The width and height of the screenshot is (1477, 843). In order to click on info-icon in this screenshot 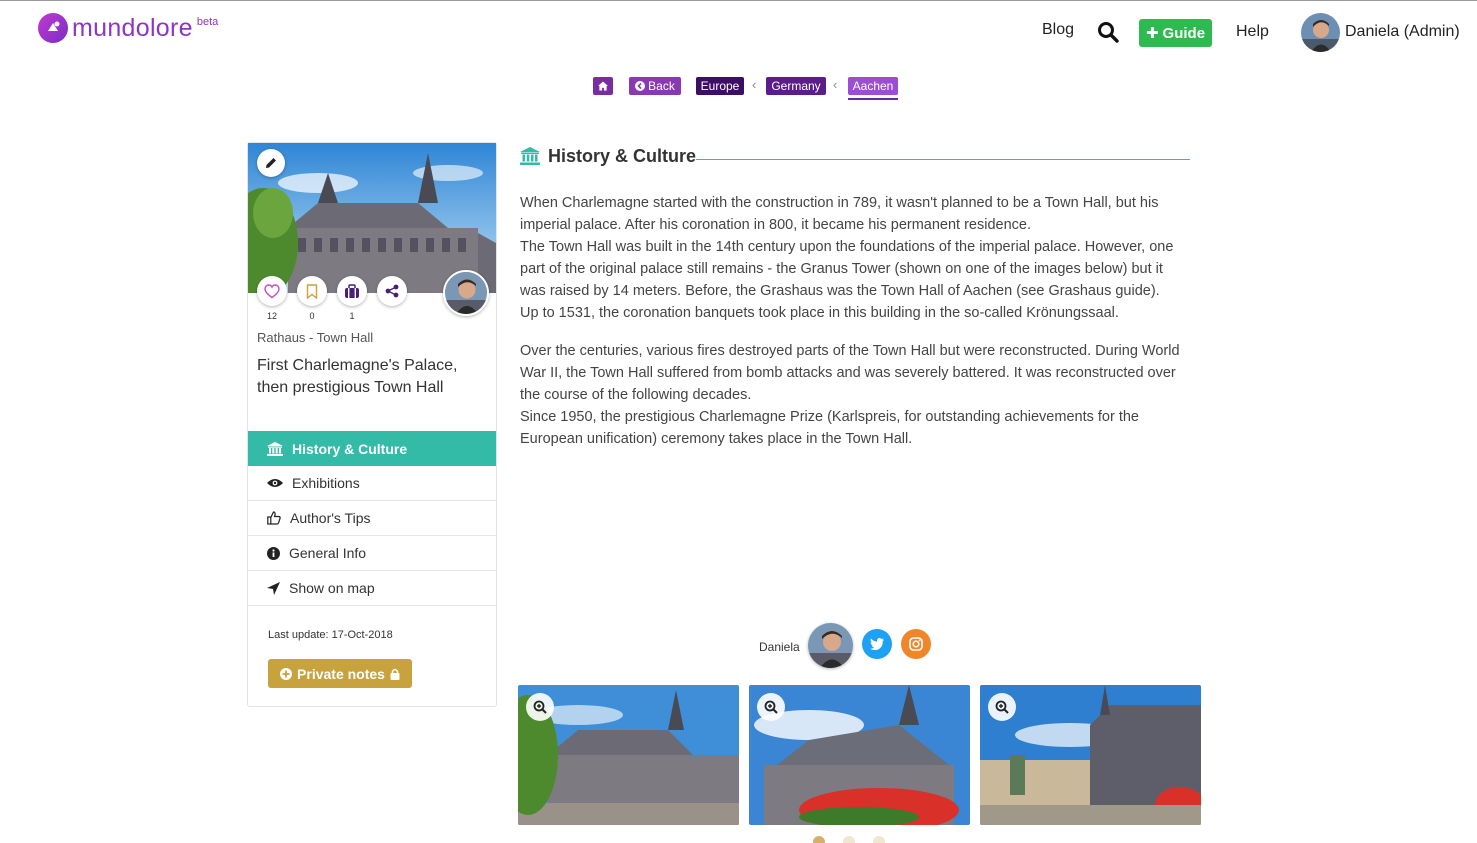, I will do `click(273, 553)`.